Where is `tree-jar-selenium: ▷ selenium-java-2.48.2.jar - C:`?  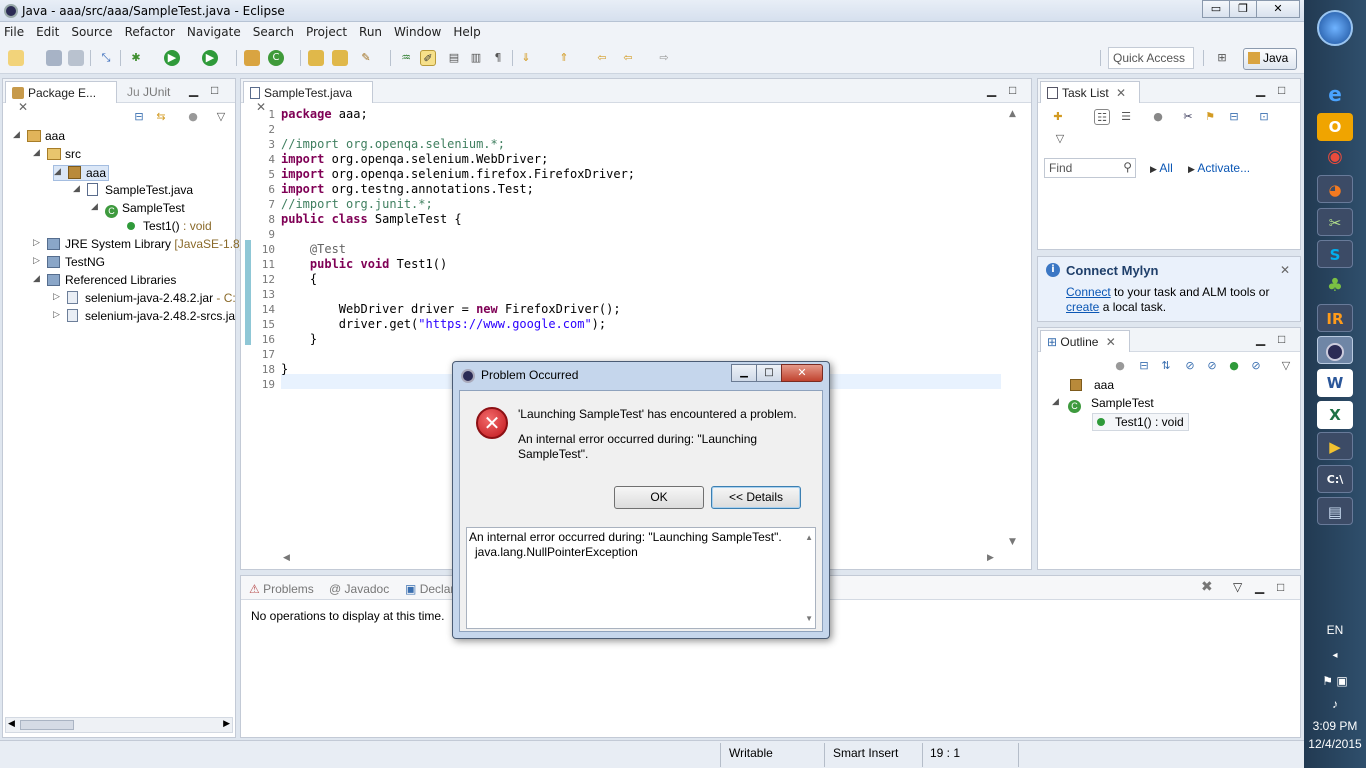 tree-jar-selenium: ▷ selenium-java-2.48.2.jar - C: is located at coordinates (144, 298).